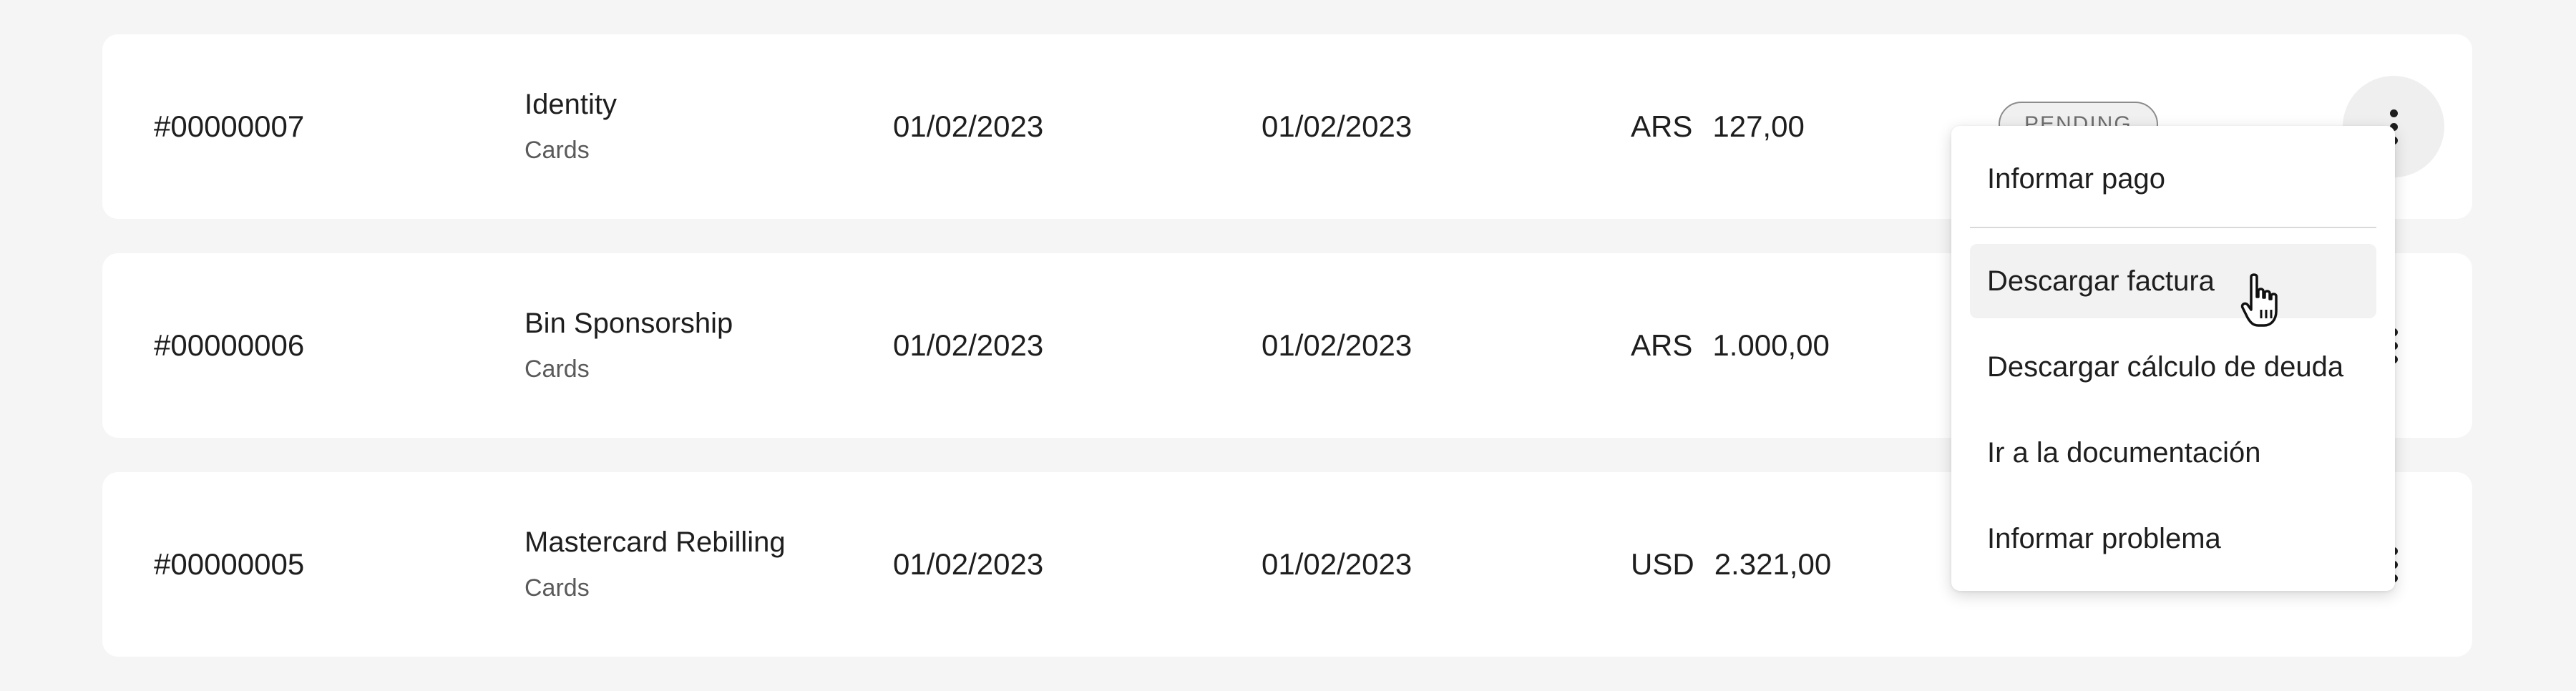  I want to click on menu-item-ir-documentacion: Ir a la documentación, so click(2173, 453).